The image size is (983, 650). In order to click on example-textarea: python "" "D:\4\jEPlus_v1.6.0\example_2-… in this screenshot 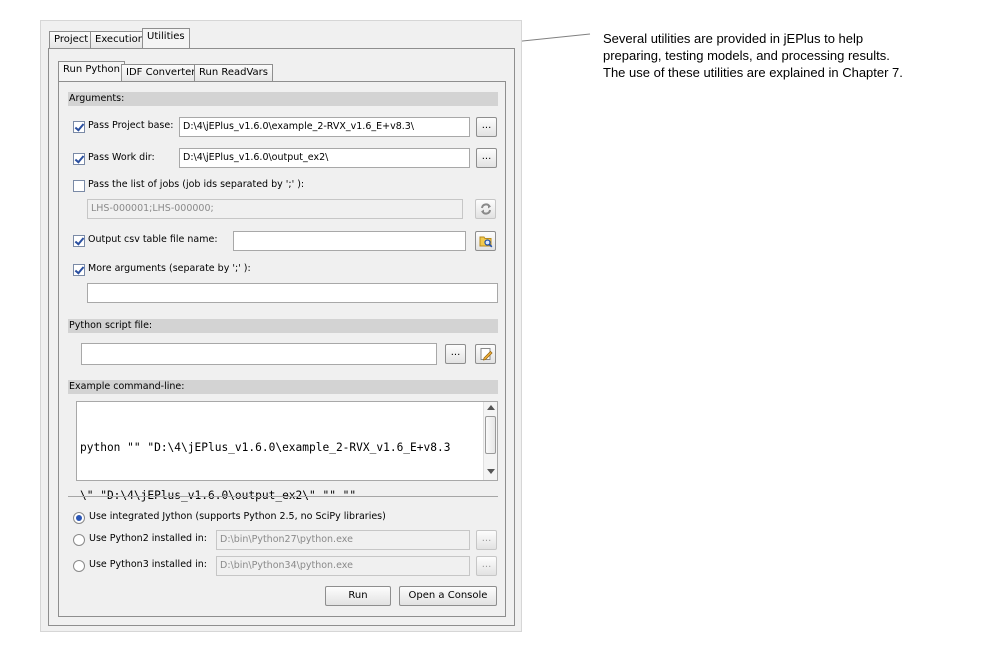, I will do `click(287, 451)`.